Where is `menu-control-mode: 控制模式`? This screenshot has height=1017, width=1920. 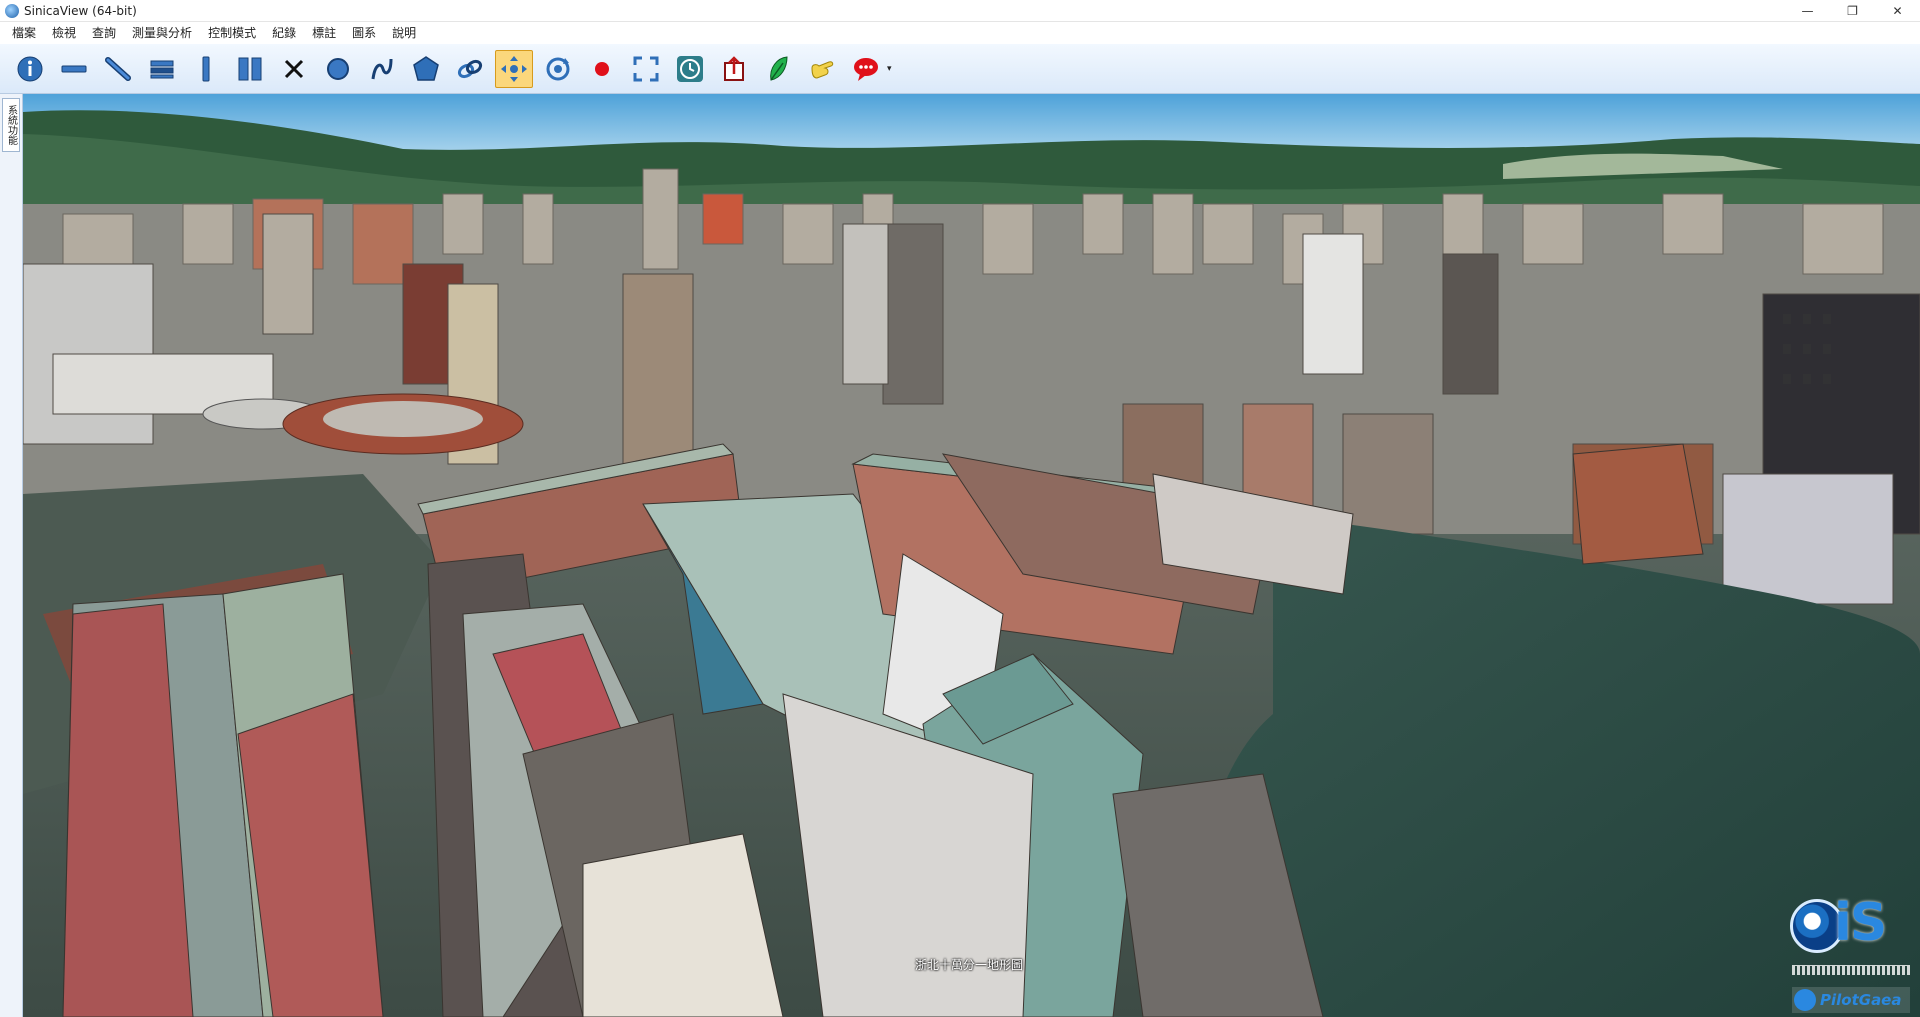
menu-control-mode: 控制模式 is located at coordinates (232, 33).